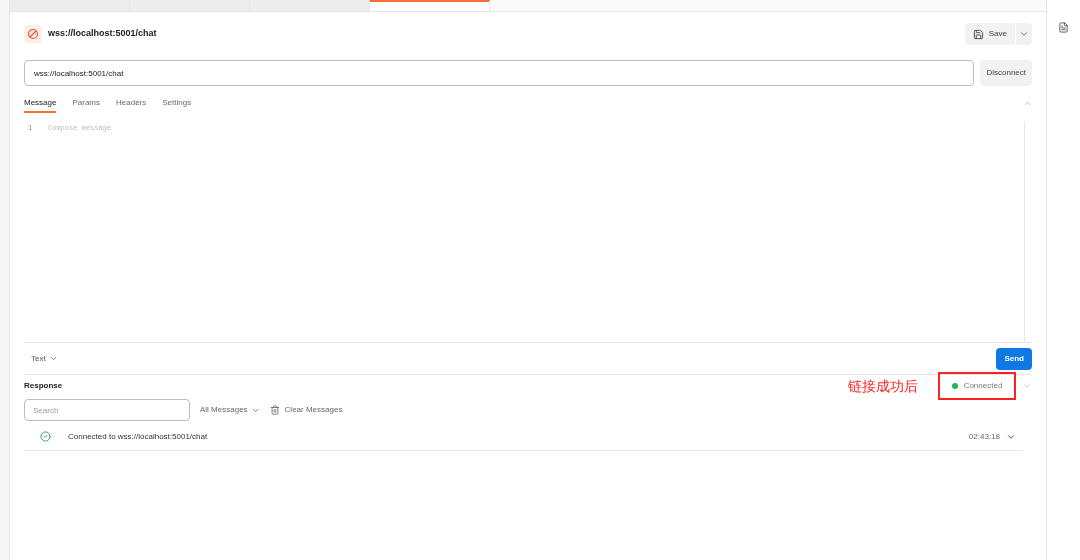 This screenshot has height=560, width=1080. Describe the element at coordinates (107, 410) in the screenshot. I see `search-field: Search` at that location.